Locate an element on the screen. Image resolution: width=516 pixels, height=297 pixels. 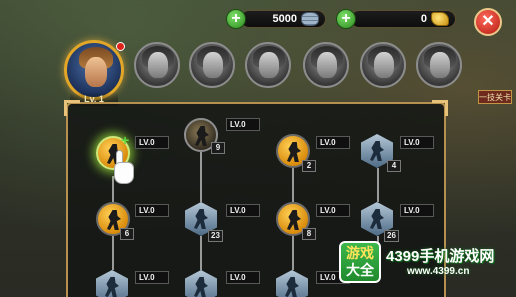
silver-amount: 5000 is located at coordinates (284, 19).